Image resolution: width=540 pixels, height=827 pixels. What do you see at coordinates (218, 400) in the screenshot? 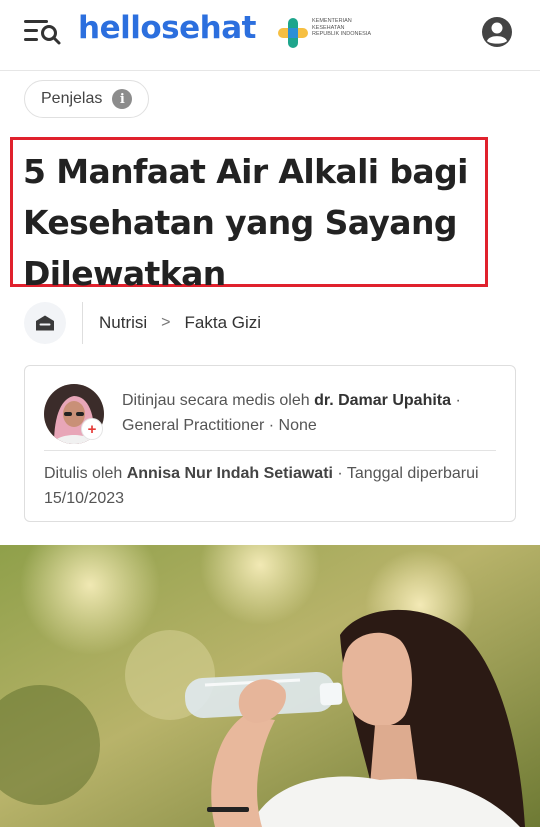
I see `review-prefix: Ditinjau secara medis oleh` at bounding box center [218, 400].